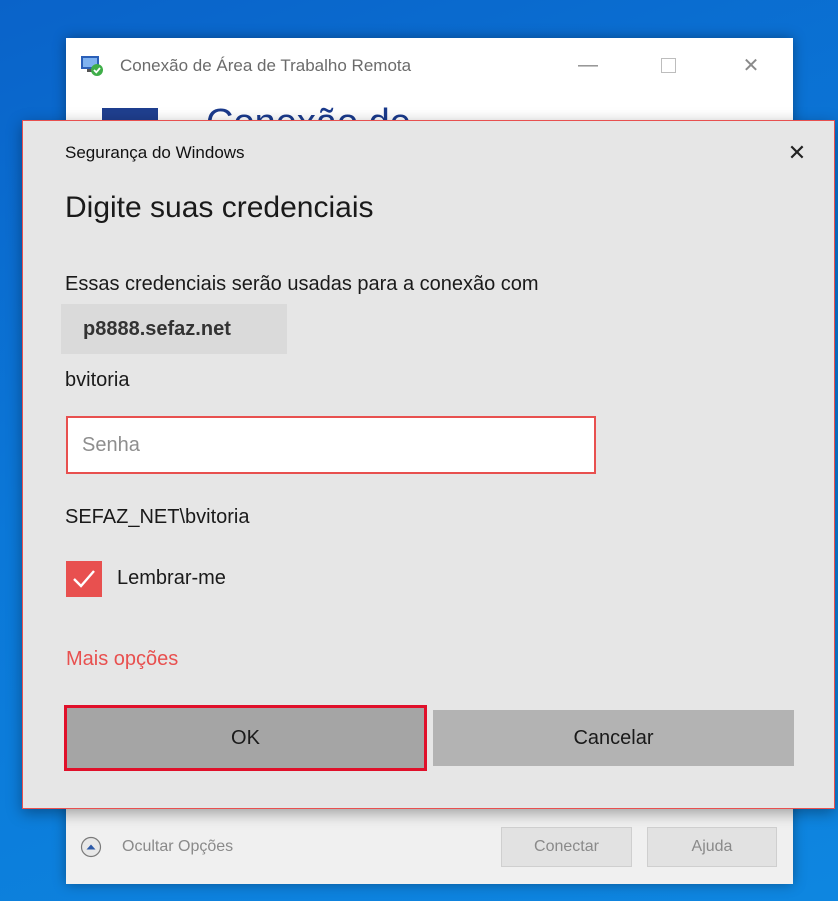 This screenshot has width=838, height=901. Describe the element at coordinates (266, 65) in the screenshot. I see `rdp-window-title: Conexão de Área de Trabalho Remota` at that location.